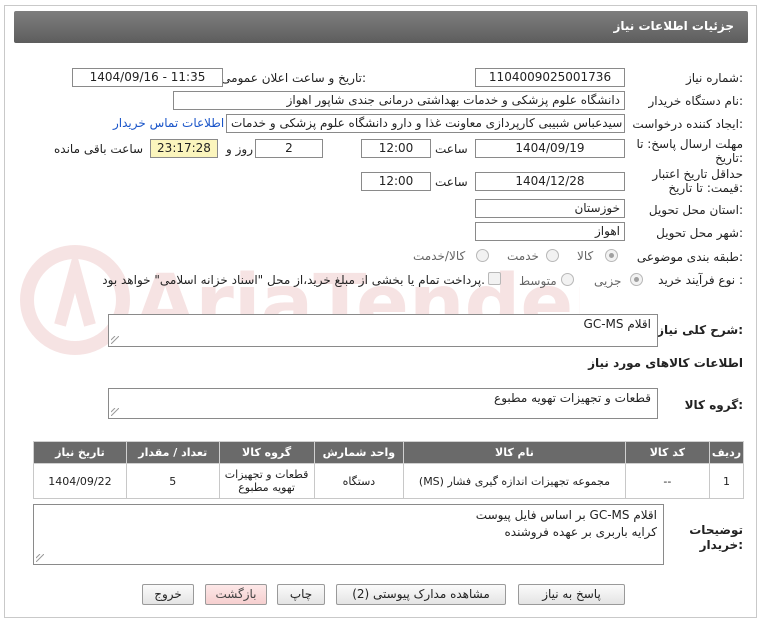  What do you see at coordinates (359, 481) in the screenshot?
I see `cell-unit: دستگاه` at bounding box center [359, 481].